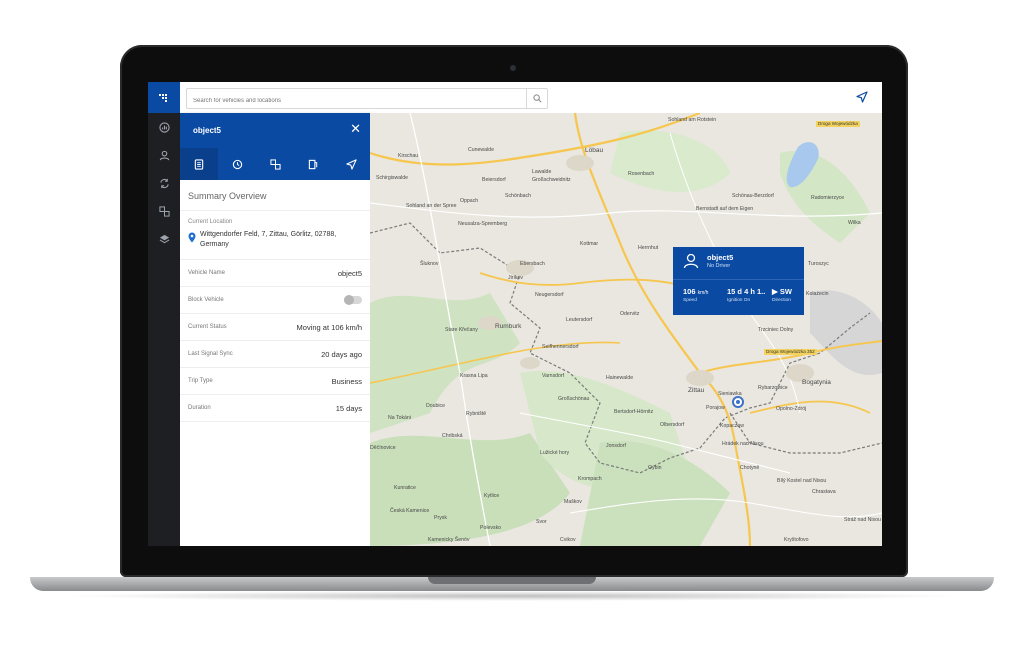 Image resolution: width=1024 pixels, height=647 pixels. I want to click on panel-header: object5 ✕, so click(275, 130).